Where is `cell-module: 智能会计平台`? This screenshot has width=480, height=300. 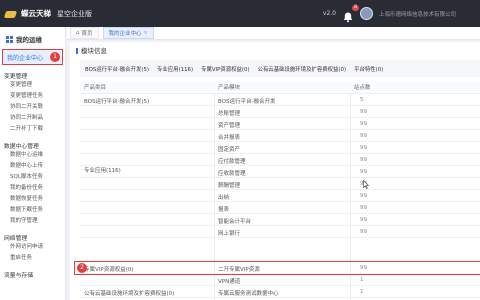 cell-module: 智能会计平台 is located at coordinates (235, 222).